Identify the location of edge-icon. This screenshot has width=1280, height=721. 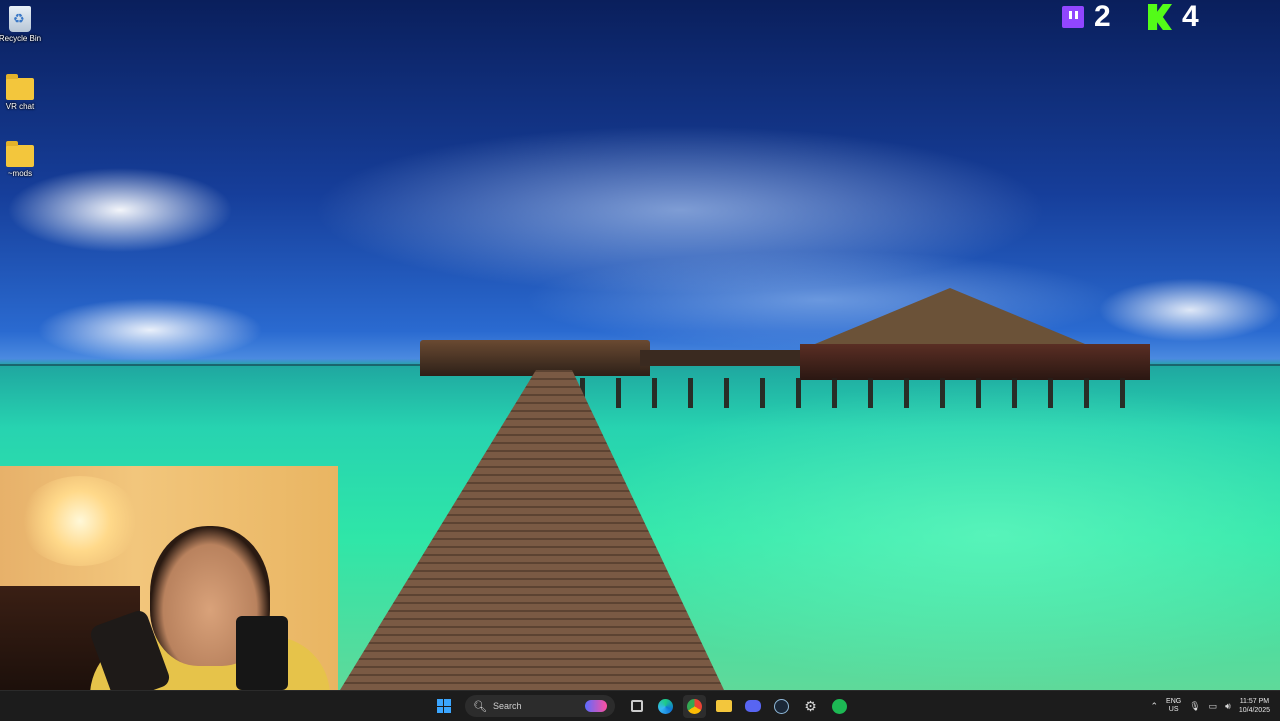
(665, 706).